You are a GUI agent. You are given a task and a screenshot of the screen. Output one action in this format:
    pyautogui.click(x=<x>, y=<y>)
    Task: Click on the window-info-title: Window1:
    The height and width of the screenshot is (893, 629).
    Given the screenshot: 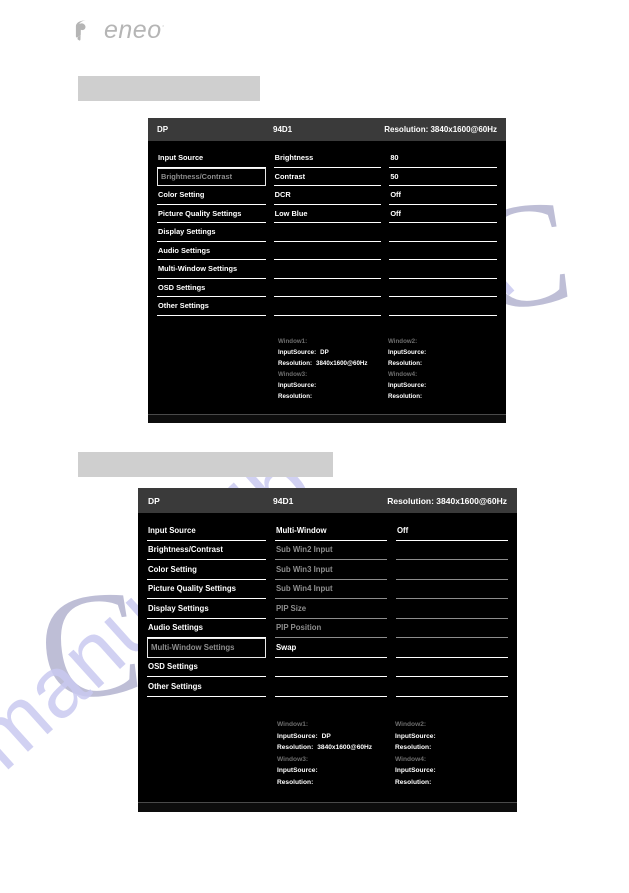 What is the action you would take?
    pyautogui.click(x=293, y=341)
    